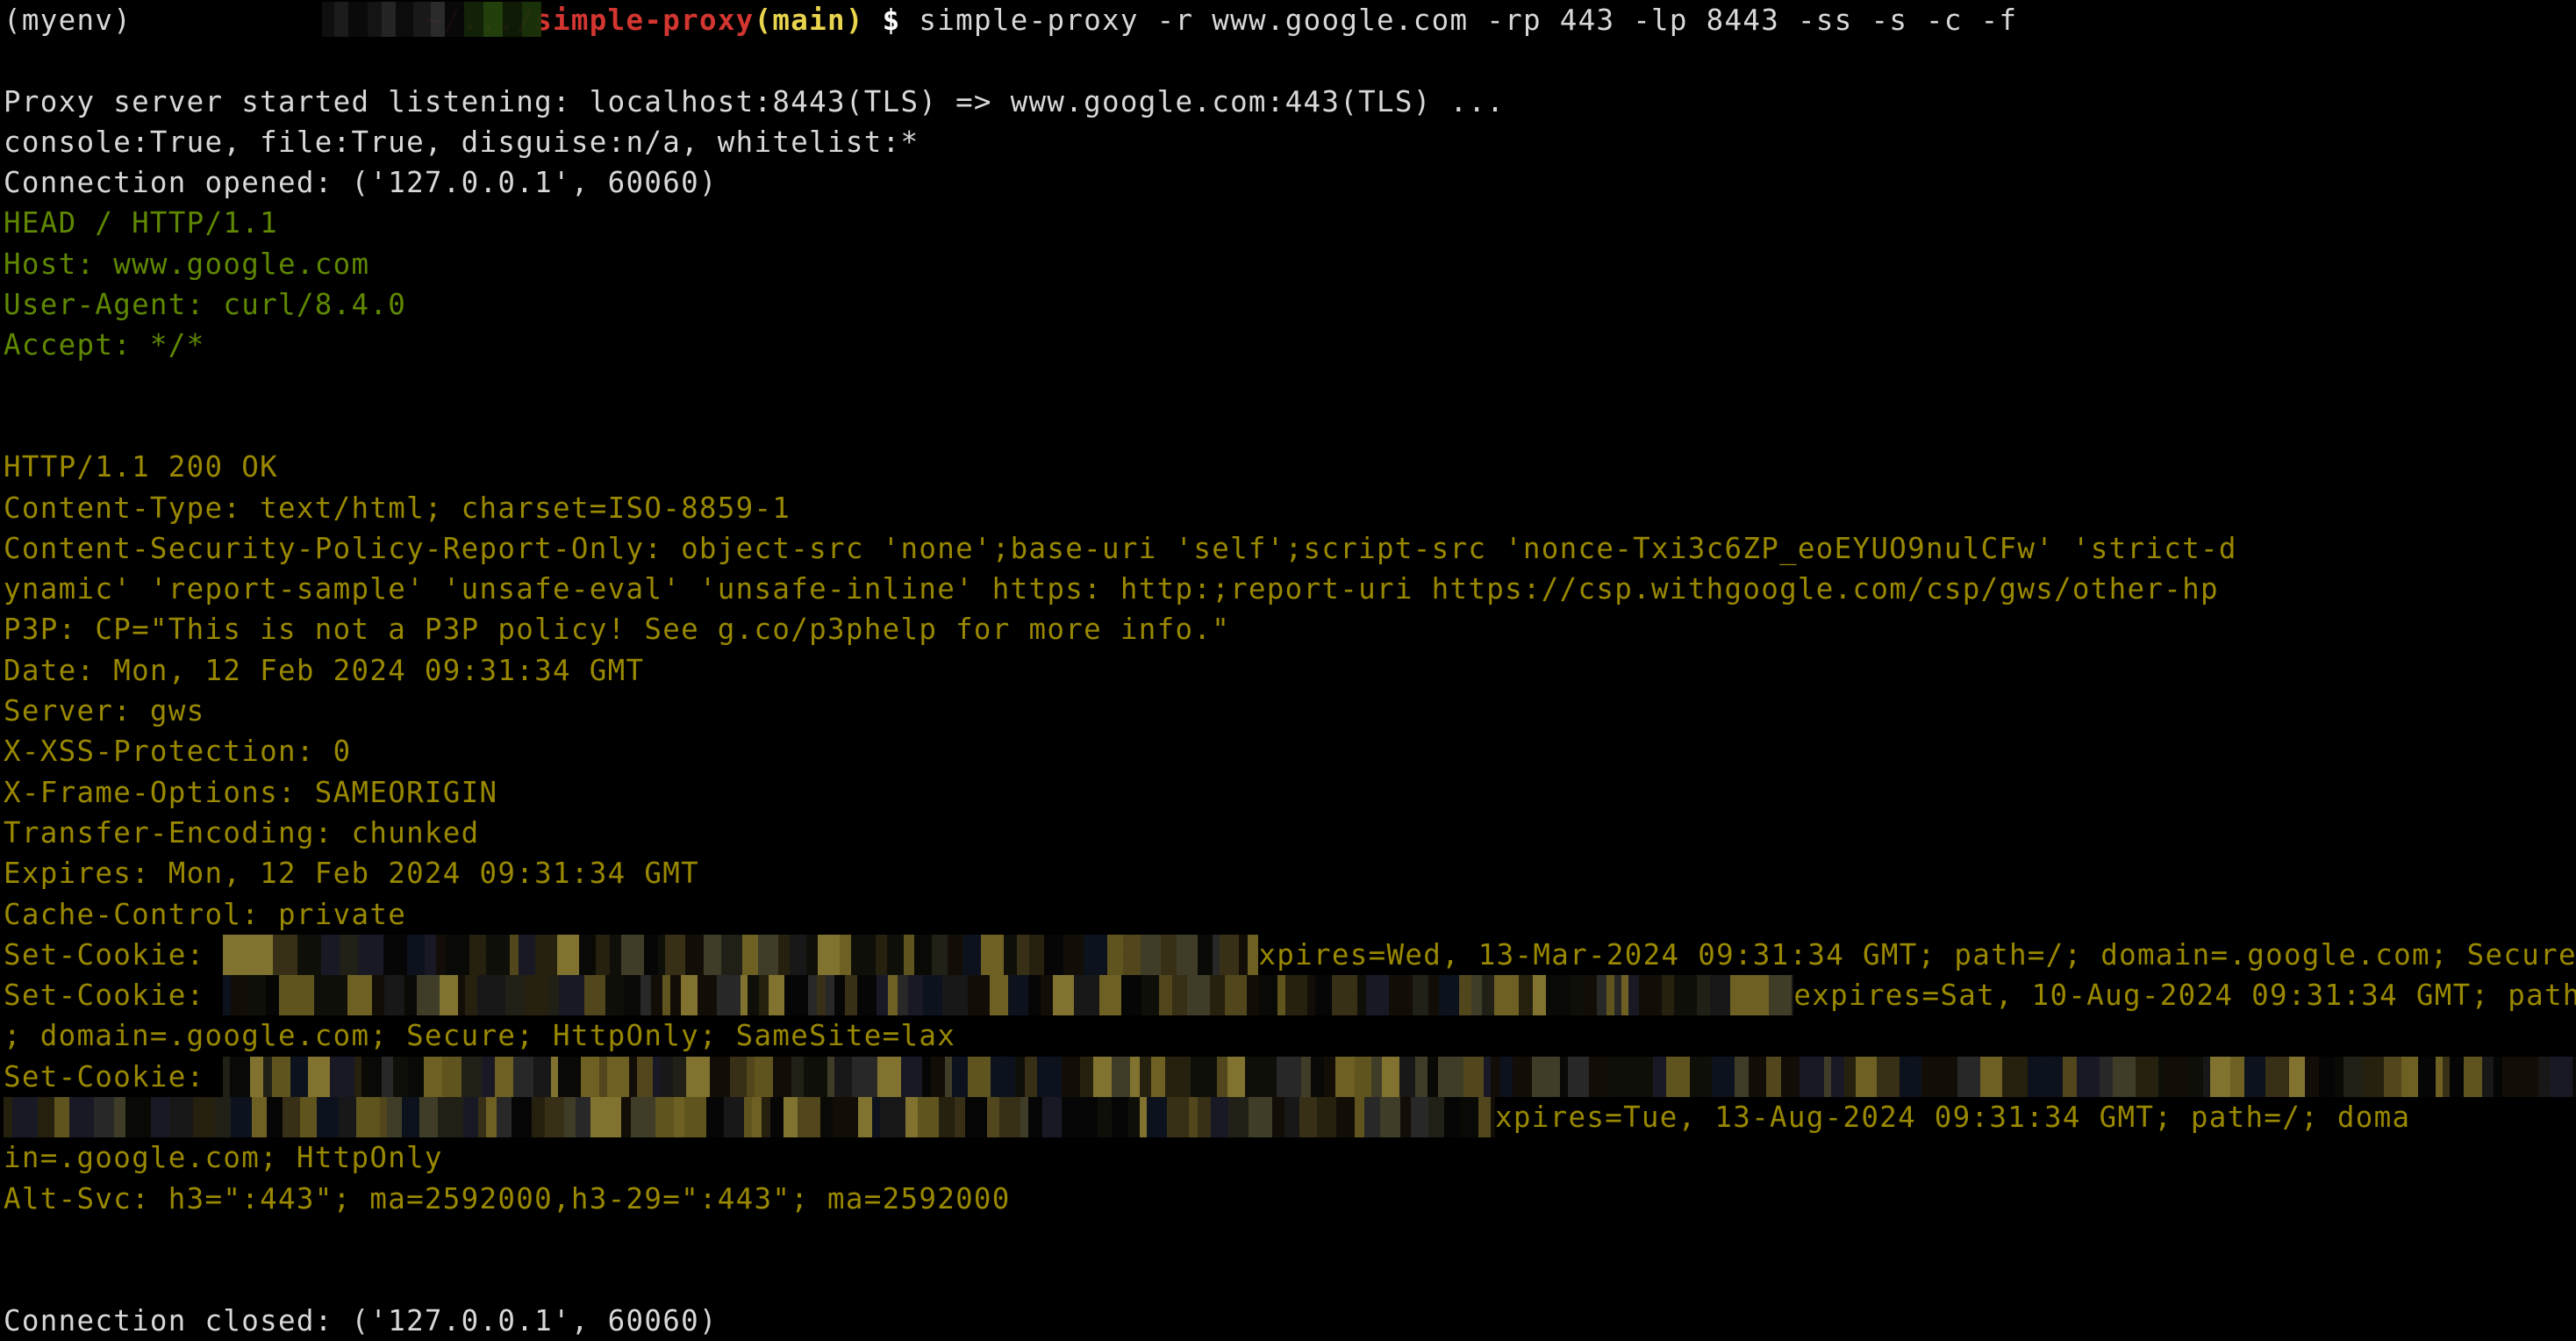 This screenshot has width=2576, height=1341. What do you see at coordinates (361, 183) in the screenshot?
I see `terminal-line-text: Connection opened: ('127.0.0.1', 60060)` at bounding box center [361, 183].